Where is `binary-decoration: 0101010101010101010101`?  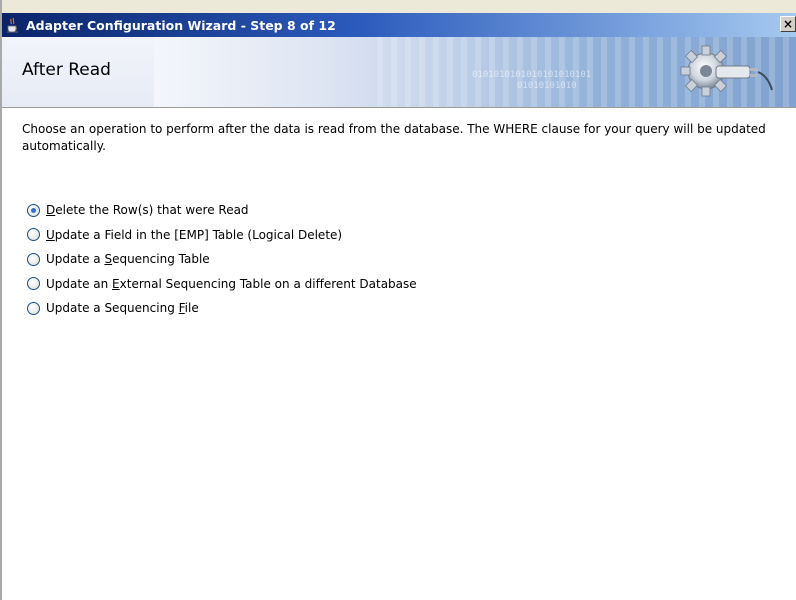 binary-decoration: 0101010101010101010101 is located at coordinates (532, 75).